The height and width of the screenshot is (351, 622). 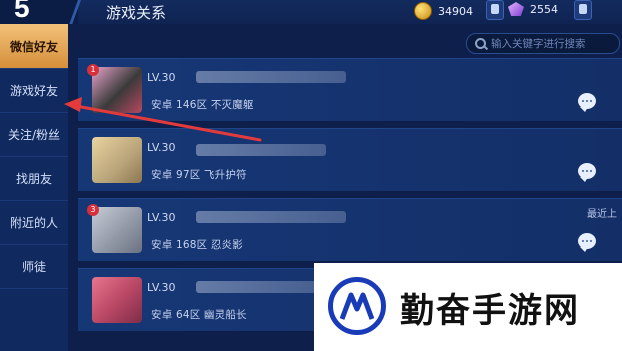 I want to click on brand-logo-icon, so click(x=357, y=306).